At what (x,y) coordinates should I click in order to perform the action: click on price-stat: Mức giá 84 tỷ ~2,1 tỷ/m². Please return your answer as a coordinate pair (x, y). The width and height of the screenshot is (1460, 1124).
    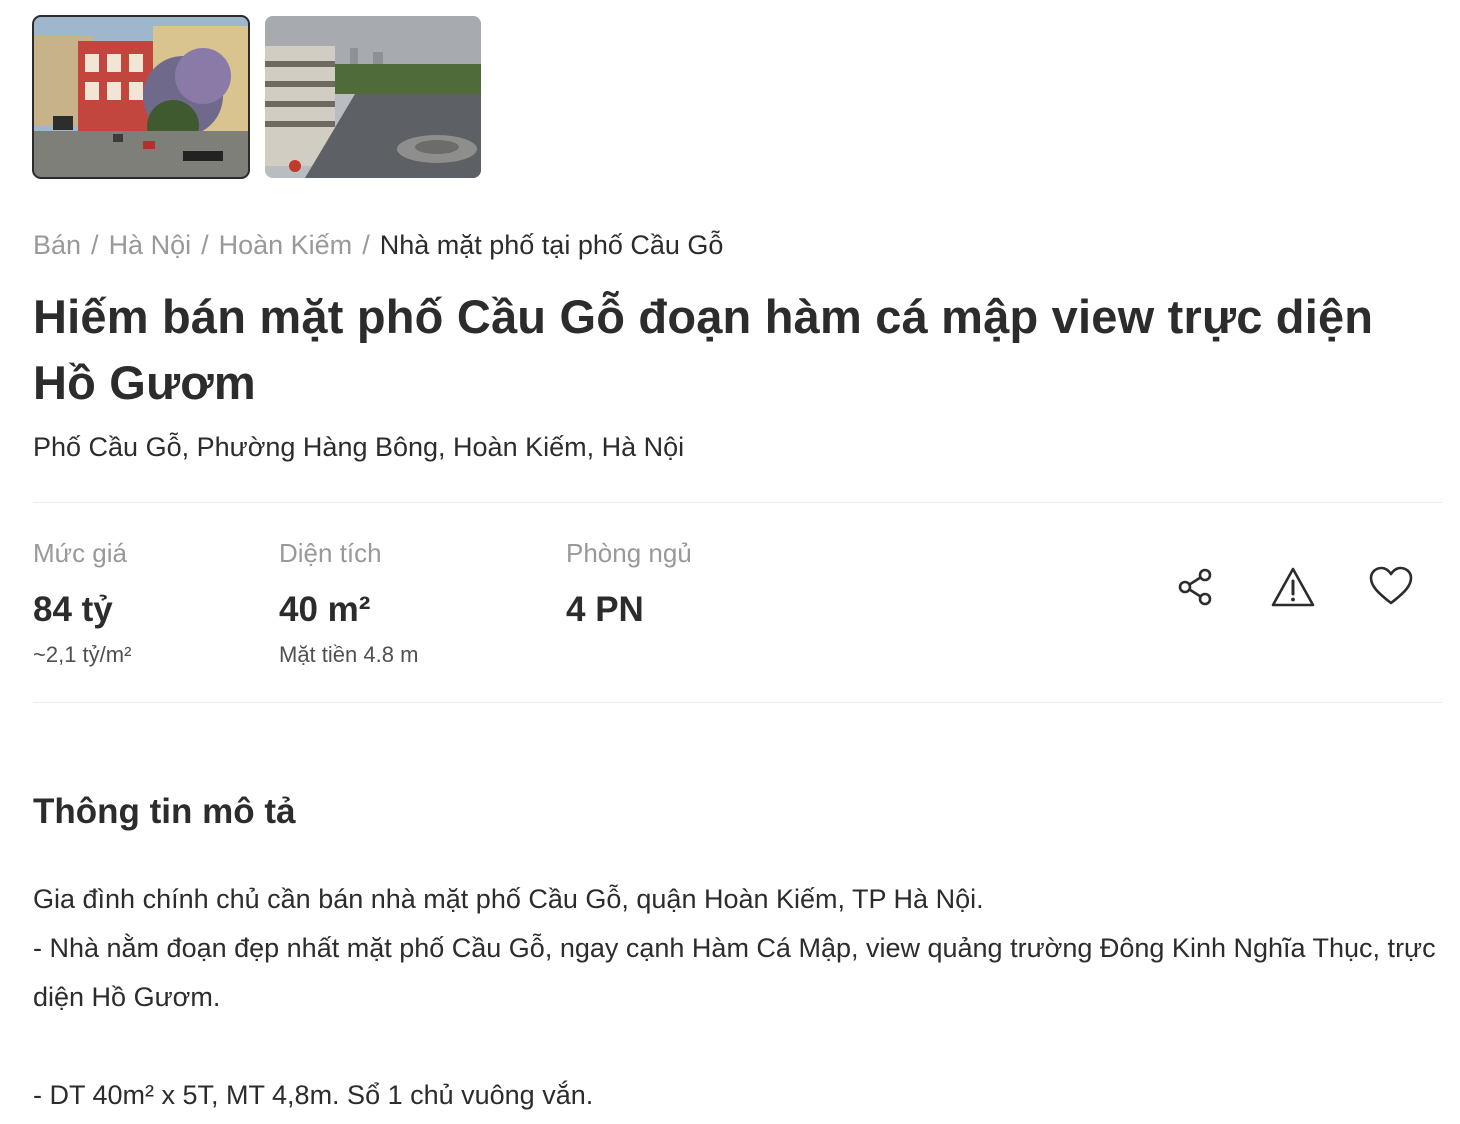
    Looking at the image, I should click on (82, 603).